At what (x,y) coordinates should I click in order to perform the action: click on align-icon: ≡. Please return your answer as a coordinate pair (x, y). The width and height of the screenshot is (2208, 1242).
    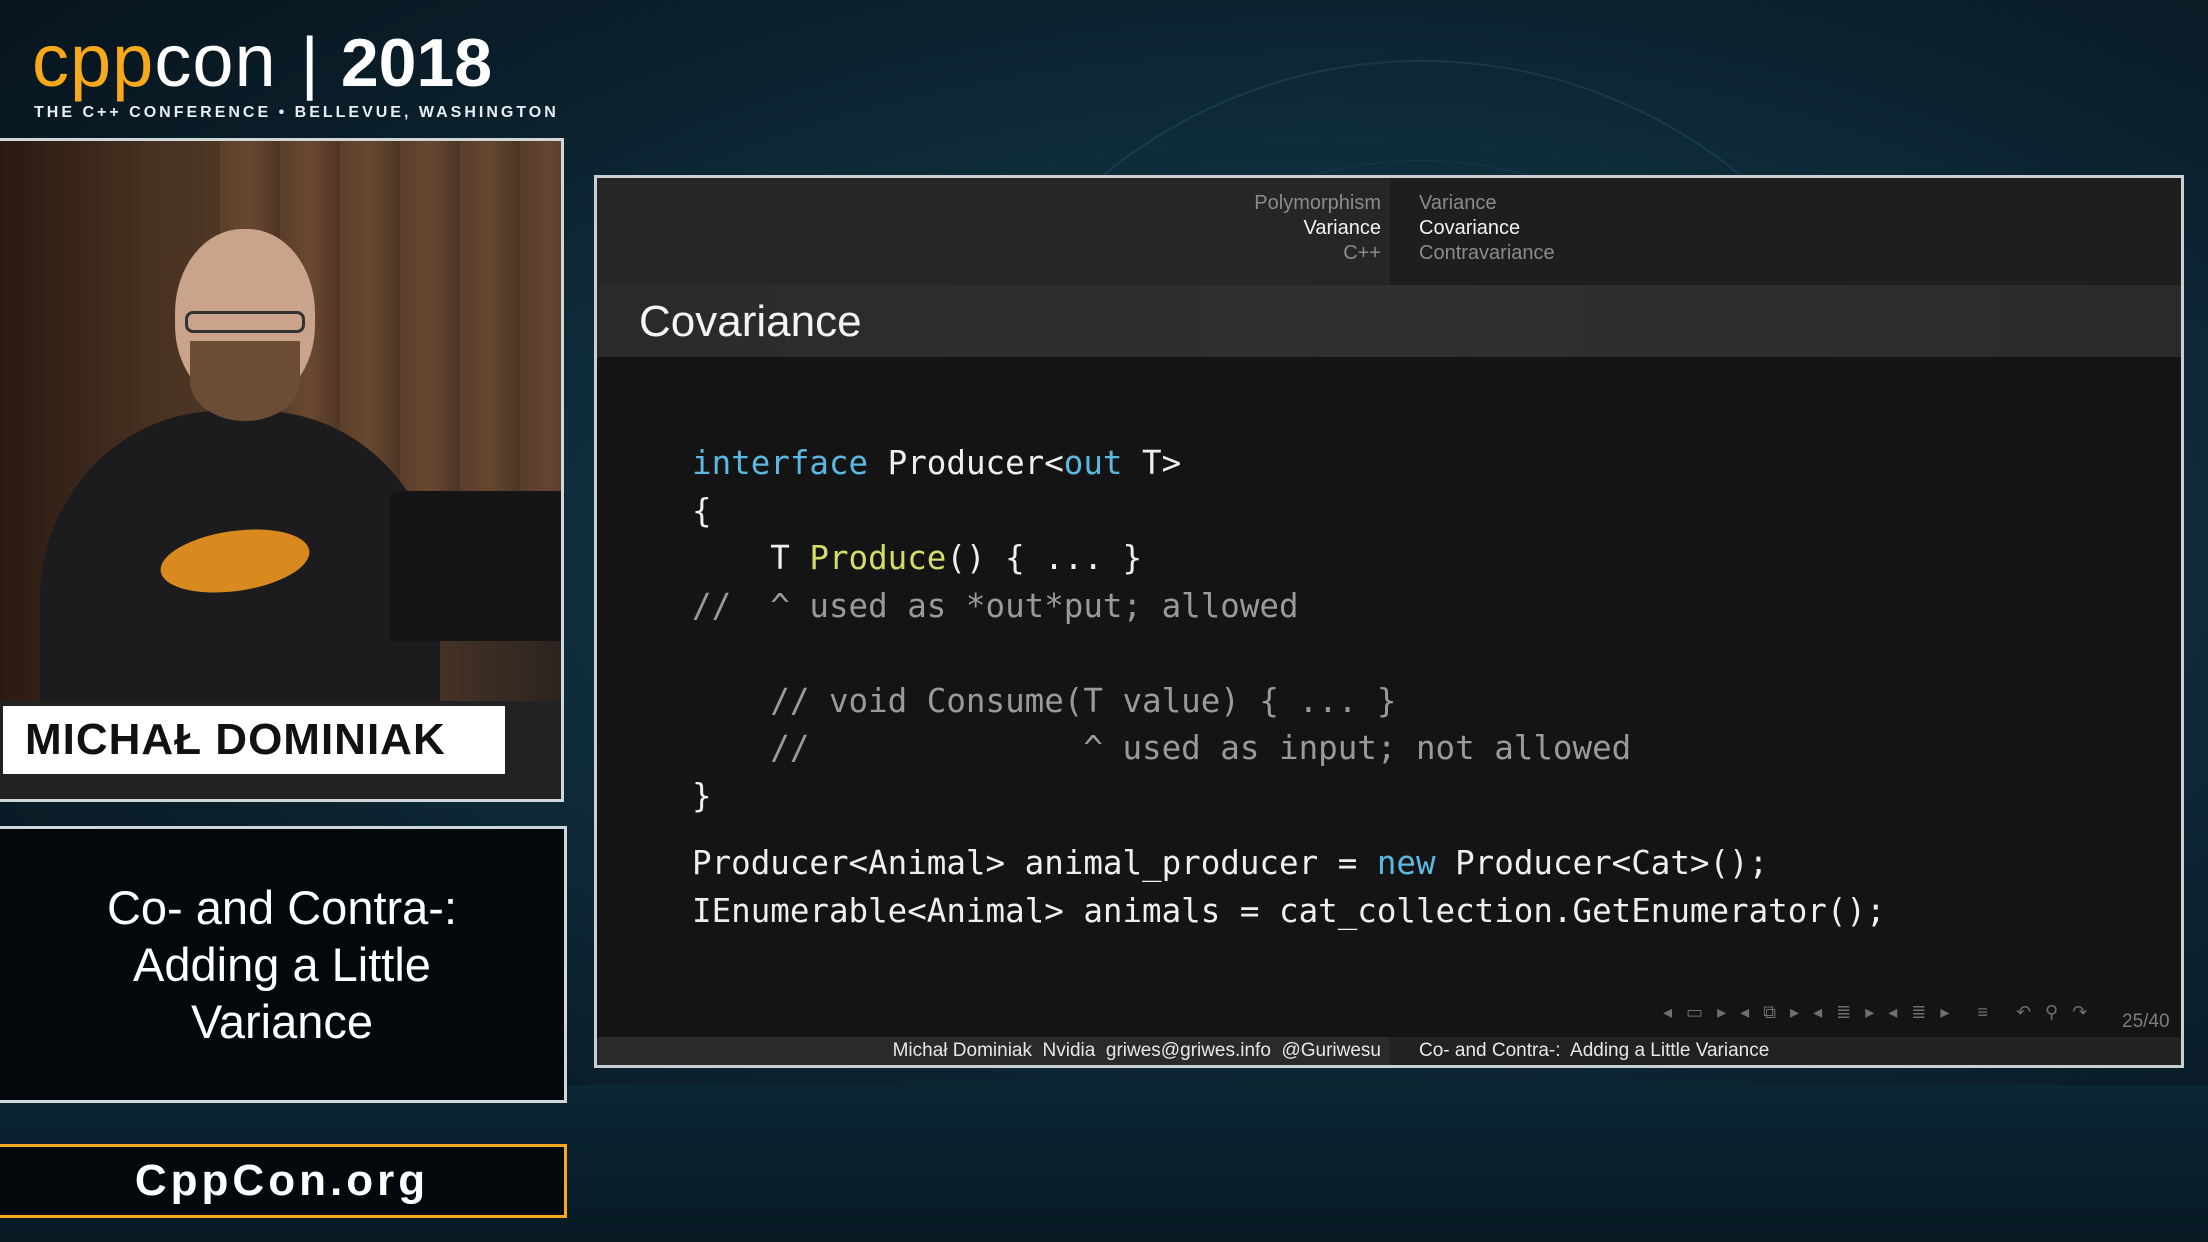
    Looking at the image, I should click on (1982, 1012).